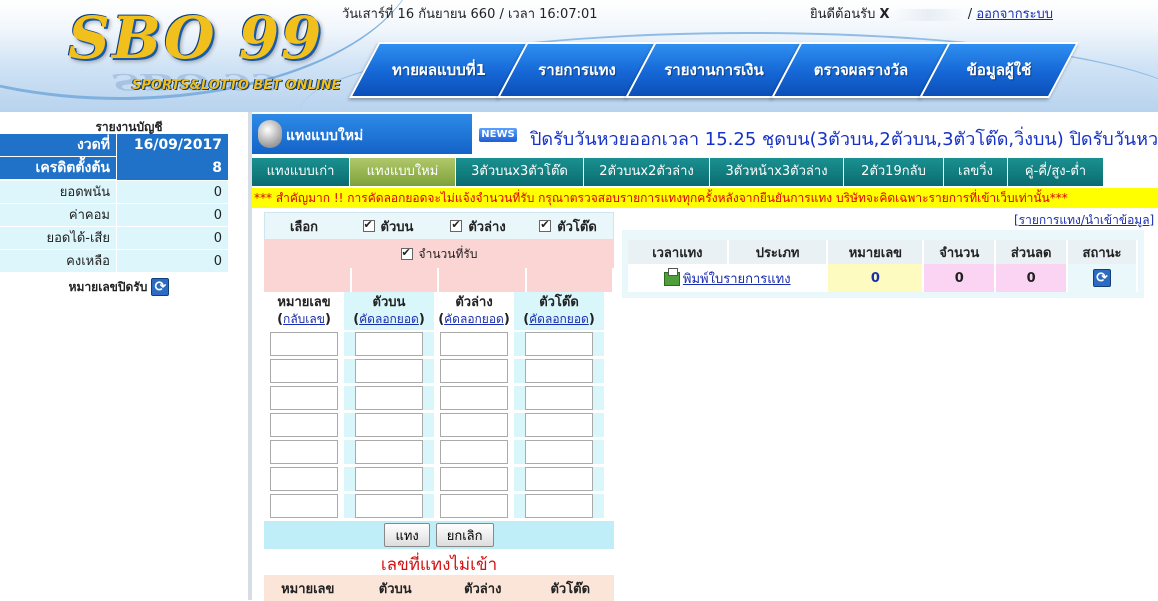 This screenshot has width=1158, height=601. Describe the element at coordinates (406, 253) in the screenshot. I see `accept-amount-checkbox` at that location.